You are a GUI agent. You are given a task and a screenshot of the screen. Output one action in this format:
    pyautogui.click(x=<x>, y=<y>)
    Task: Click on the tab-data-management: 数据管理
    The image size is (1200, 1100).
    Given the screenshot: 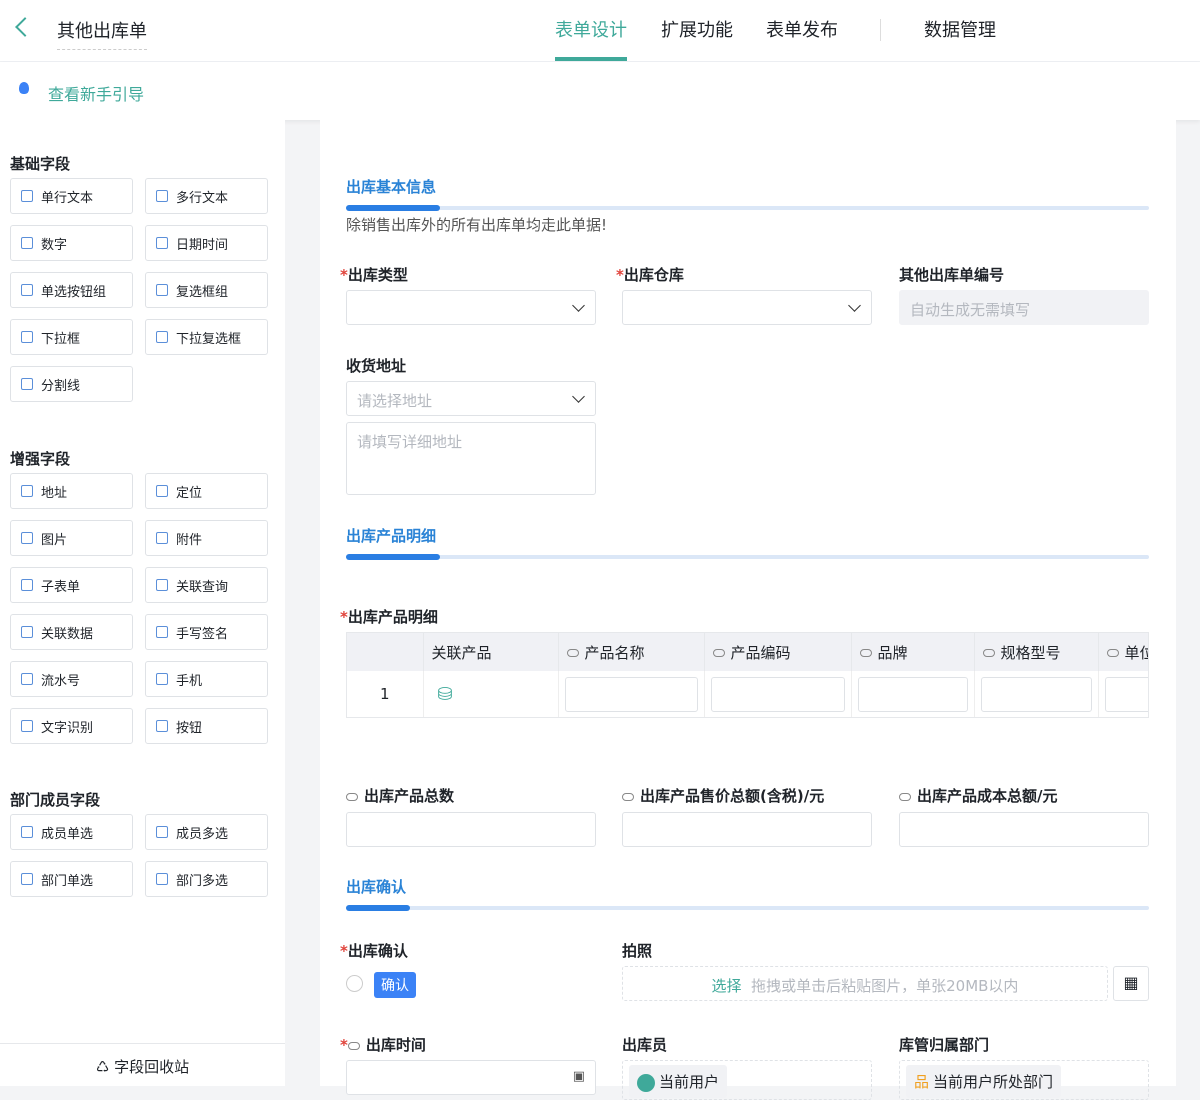 What is the action you would take?
    pyautogui.click(x=960, y=29)
    